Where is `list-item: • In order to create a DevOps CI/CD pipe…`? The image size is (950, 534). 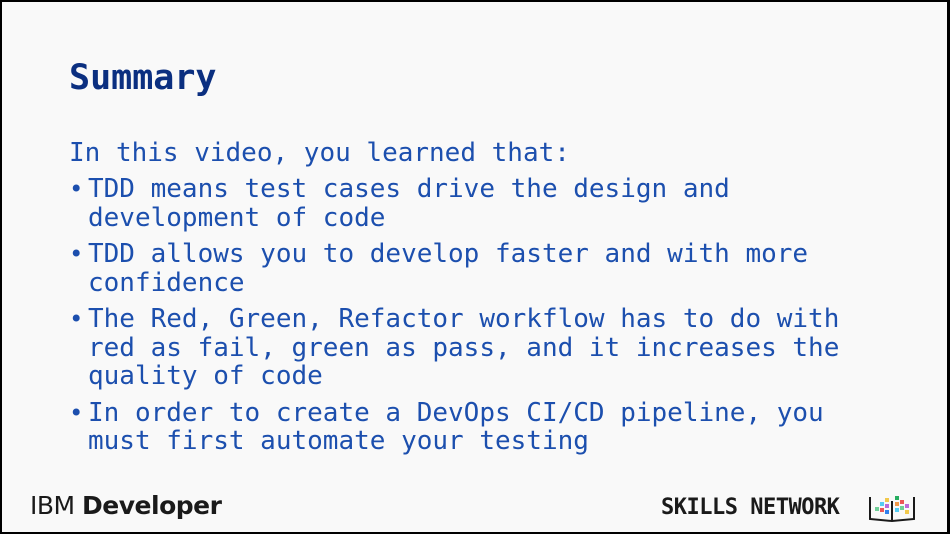
list-item: • In order to create a DevOps CI/CD pipe… is located at coordinates (494, 426).